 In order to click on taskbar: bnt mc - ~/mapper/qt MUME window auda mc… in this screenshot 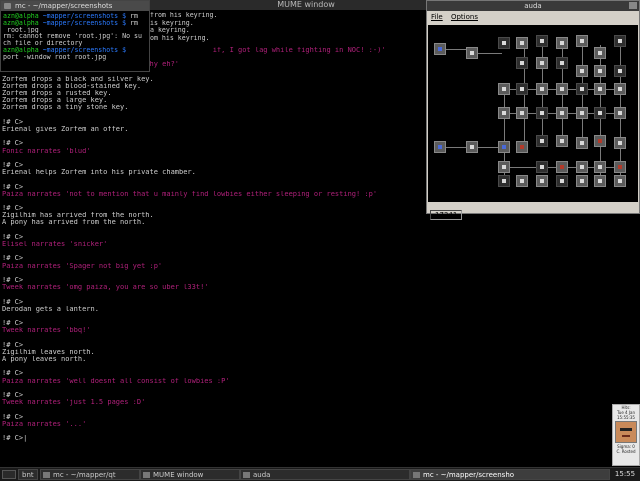, I will do `click(320, 474)`.